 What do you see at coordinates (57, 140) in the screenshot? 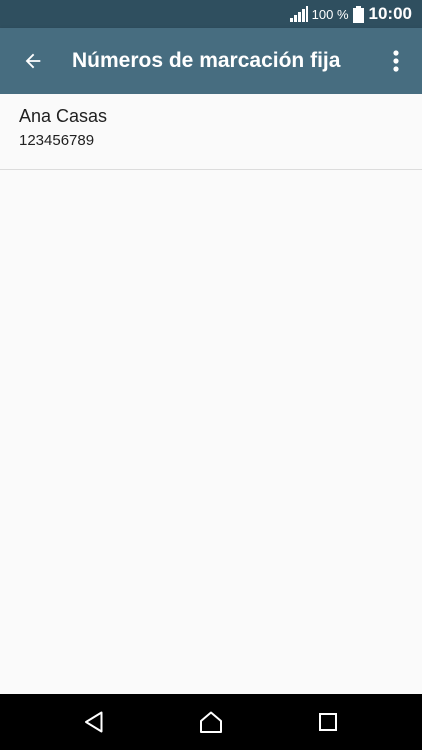
I see `contact-number: 123456789` at bounding box center [57, 140].